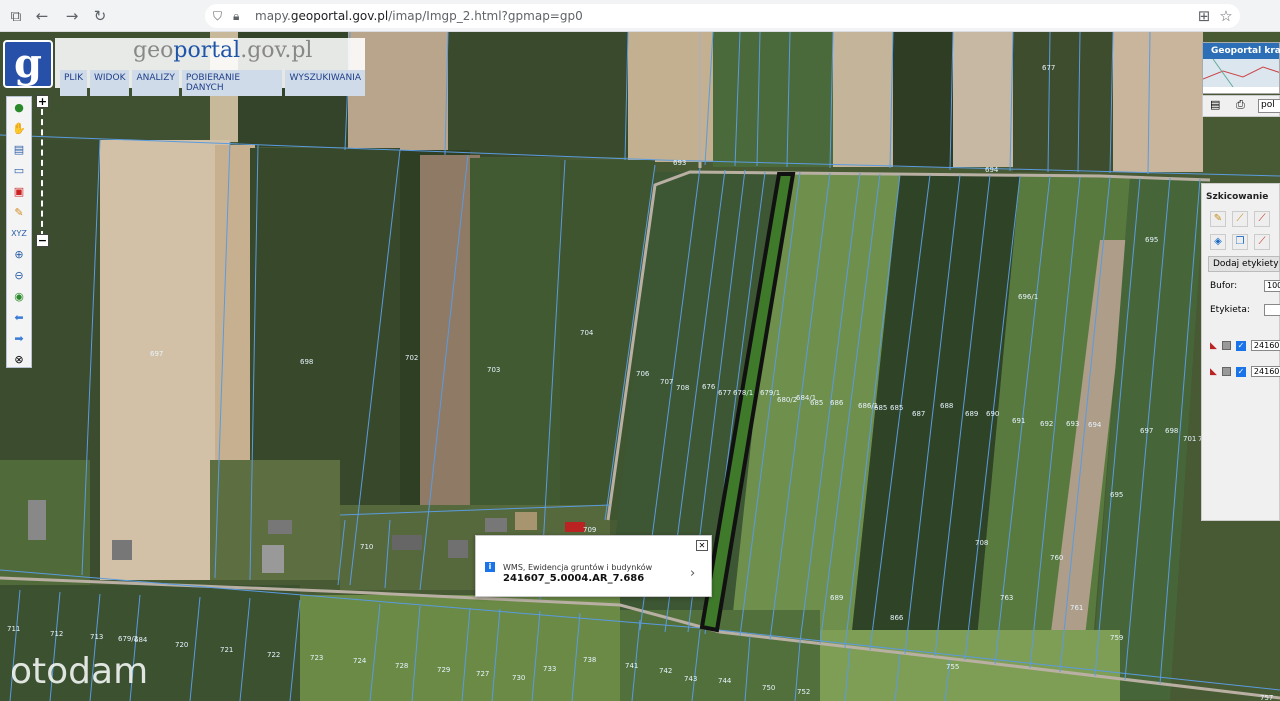  What do you see at coordinates (156, 354) in the screenshot?
I see `parcel-number-label: 697` at bounding box center [156, 354].